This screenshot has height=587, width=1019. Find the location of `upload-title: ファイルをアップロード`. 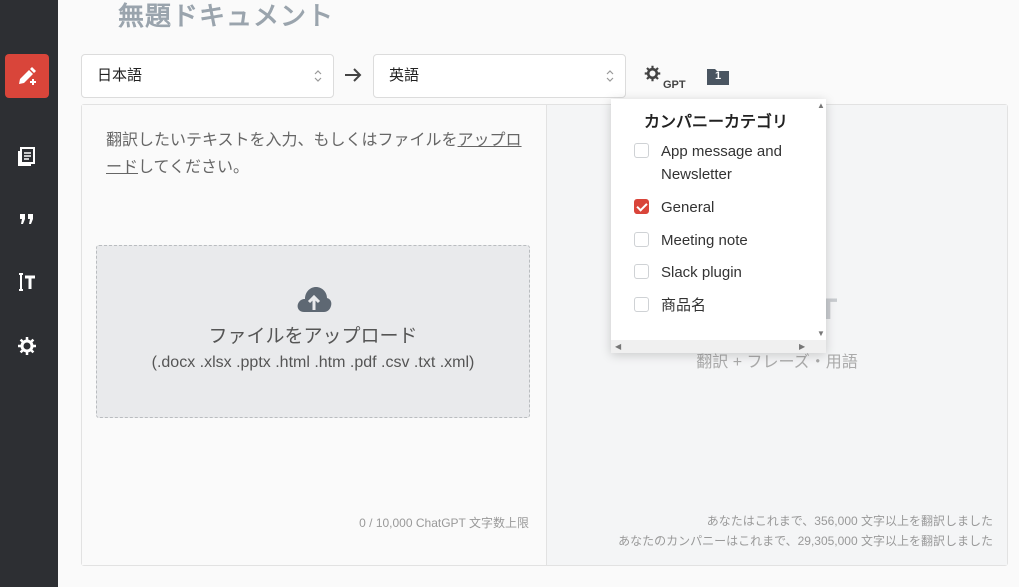

upload-title: ファイルをアップロード is located at coordinates (313, 336).